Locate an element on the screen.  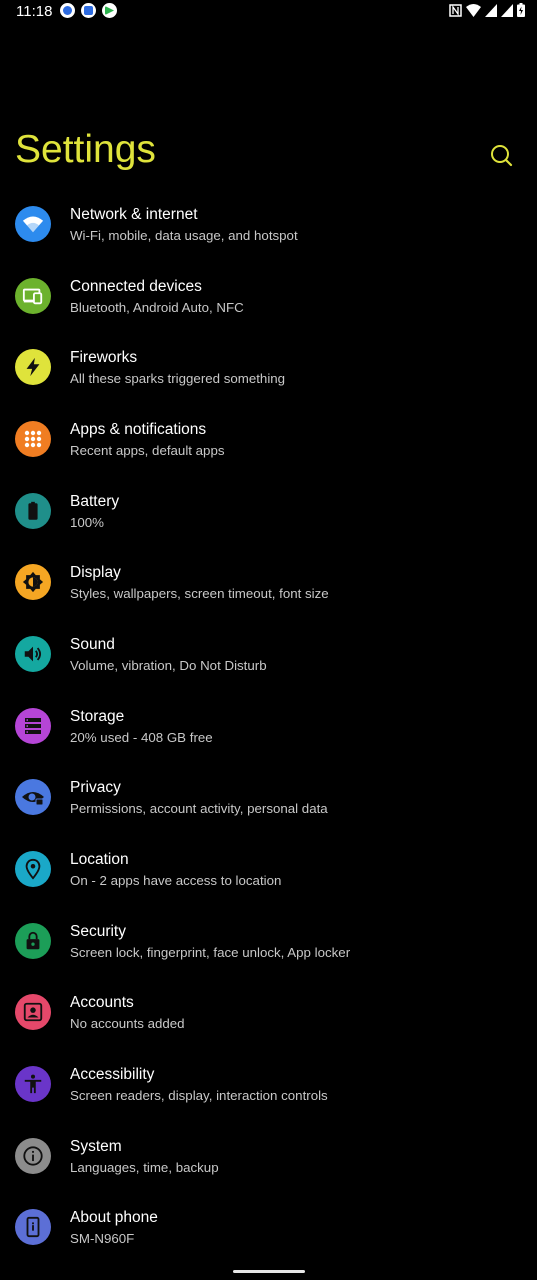
status-time: 11:18 is located at coordinates (34, 11).